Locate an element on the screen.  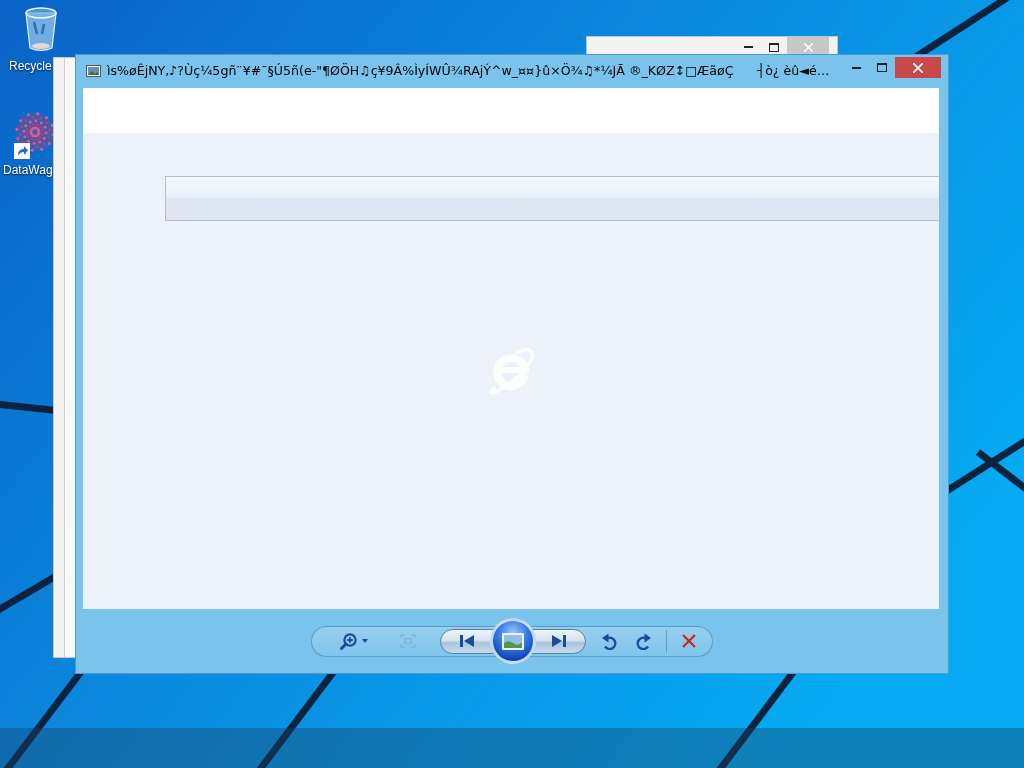
close-button is located at coordinates (918, 67).